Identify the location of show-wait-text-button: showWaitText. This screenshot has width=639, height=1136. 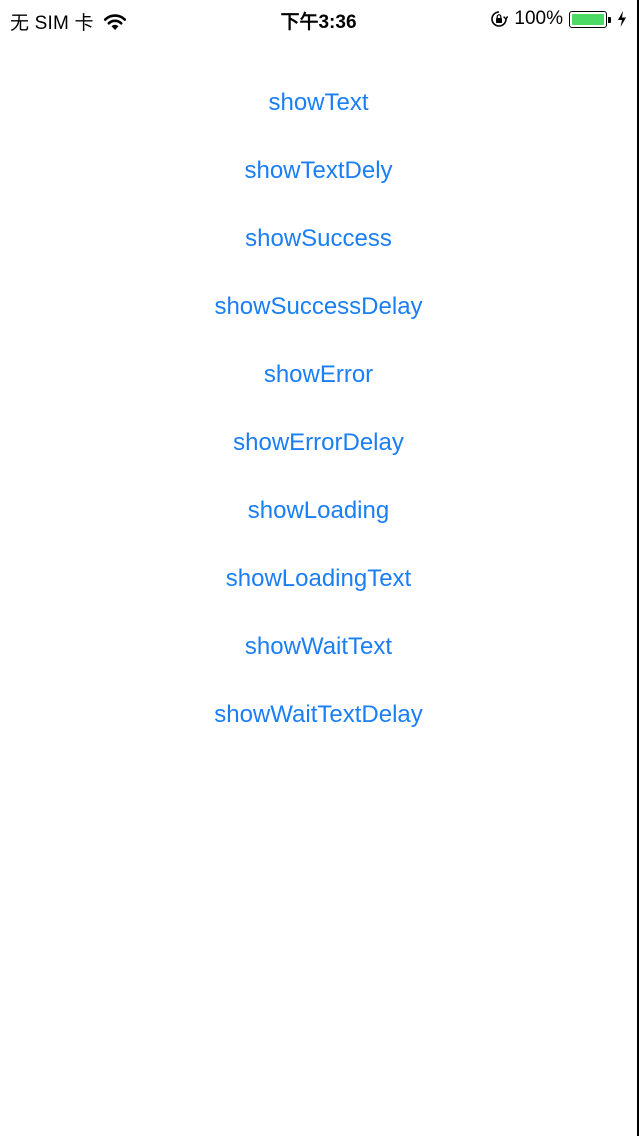
(318, 660).